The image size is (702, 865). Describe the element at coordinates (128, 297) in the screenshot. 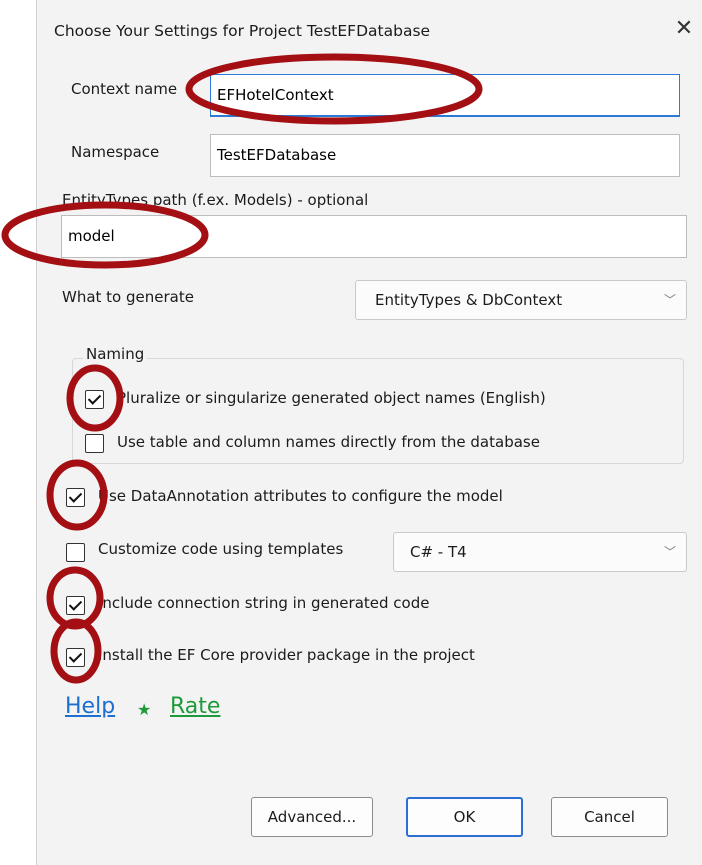

I see `generate-label: What to generate` at that location.